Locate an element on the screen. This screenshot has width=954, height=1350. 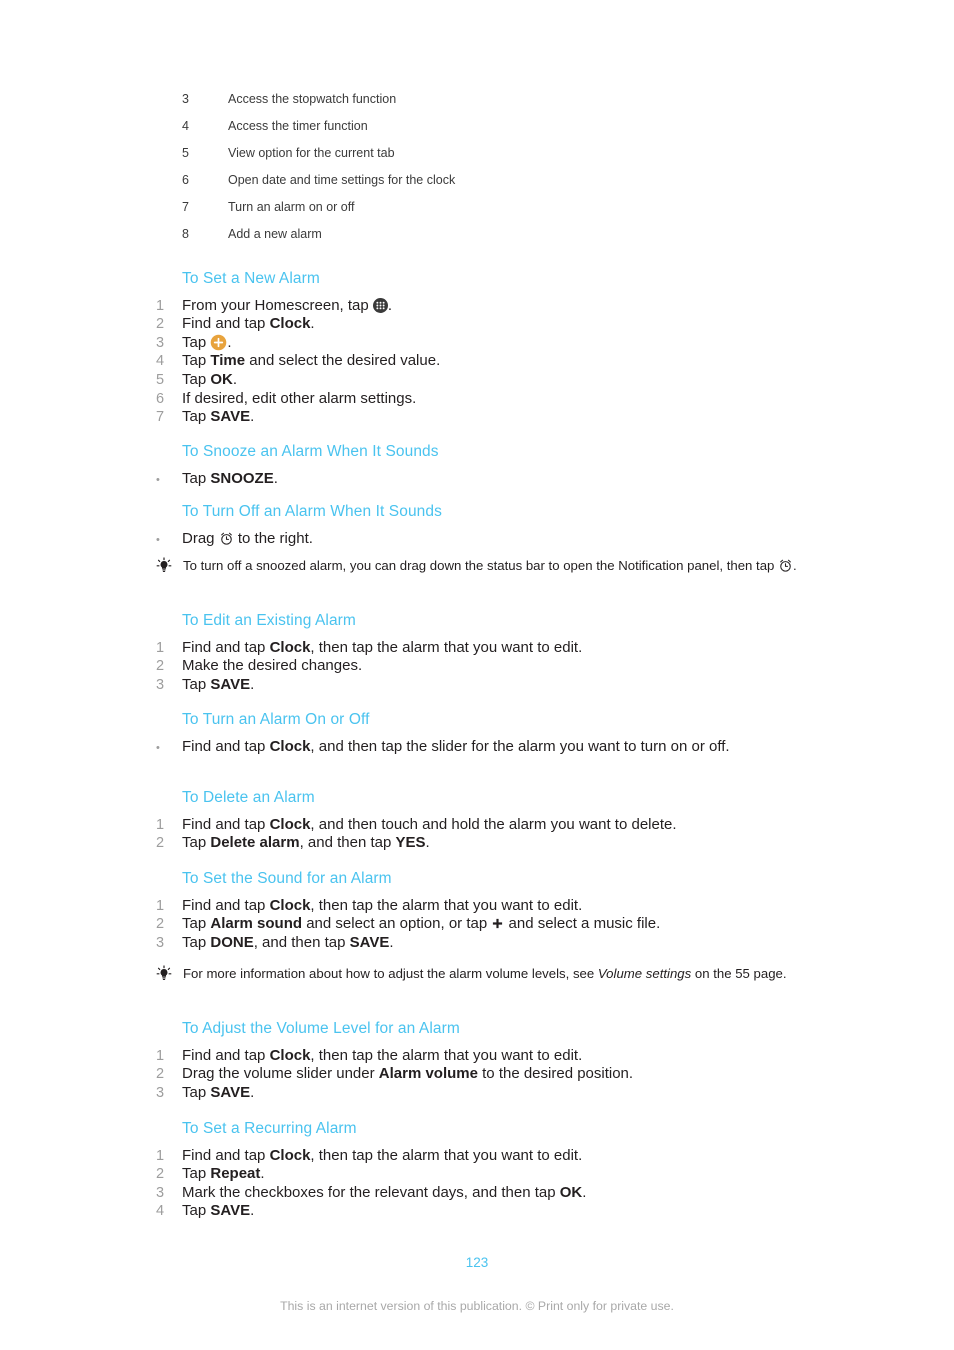
lightbulb-tip-icon is located at coordinates (164, 973).